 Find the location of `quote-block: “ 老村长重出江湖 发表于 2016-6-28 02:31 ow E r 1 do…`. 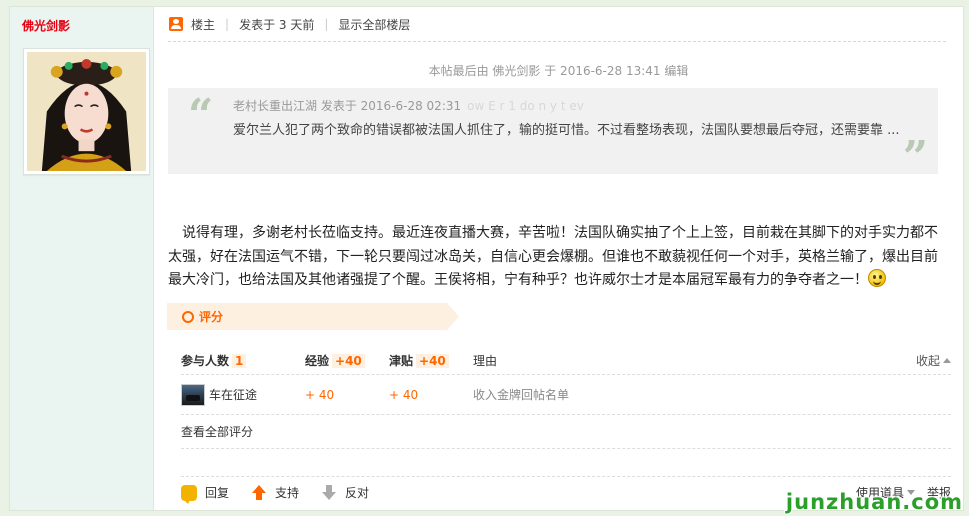

quote-block: “ 老村长重出江湖 发表于 2016-6-28 02:31 ow E r 1 do… is located at coordinates (553, 134).